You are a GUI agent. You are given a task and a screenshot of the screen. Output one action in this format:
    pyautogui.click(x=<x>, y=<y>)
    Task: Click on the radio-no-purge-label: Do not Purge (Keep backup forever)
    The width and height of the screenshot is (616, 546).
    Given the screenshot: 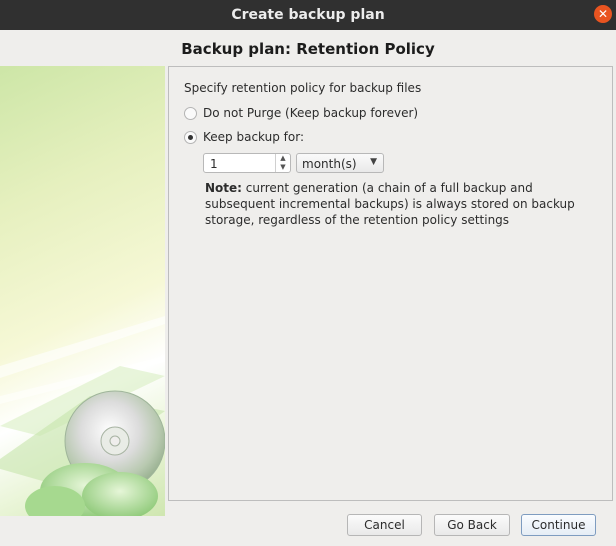 What is the action you would take?
    pyautogui.click(x=310, y=113)
    